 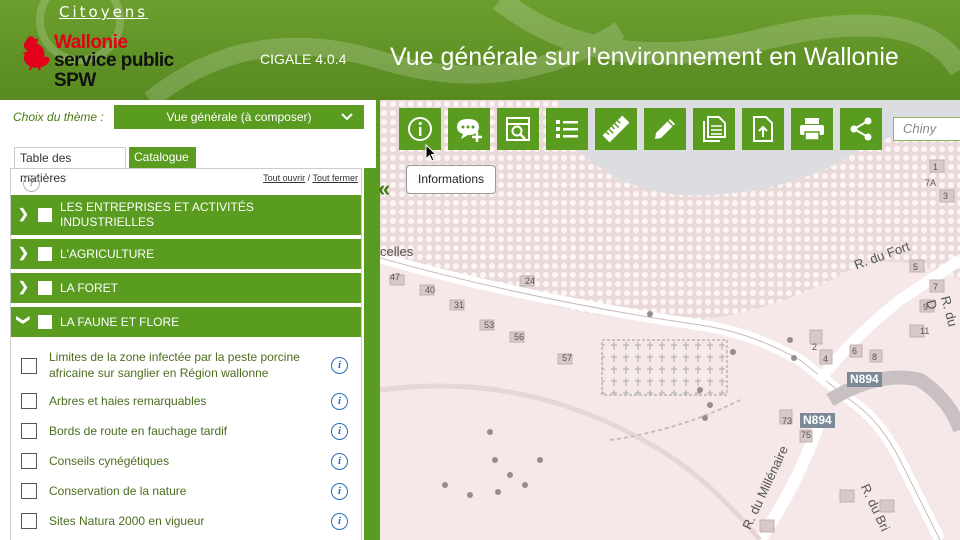 I want to click on comment-add-button, so click(x=469, y=129).